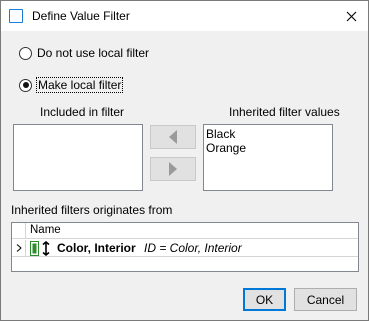  Describe the element at coordinates (25, 53) in the screenshot. I see `radio-button` at that location.